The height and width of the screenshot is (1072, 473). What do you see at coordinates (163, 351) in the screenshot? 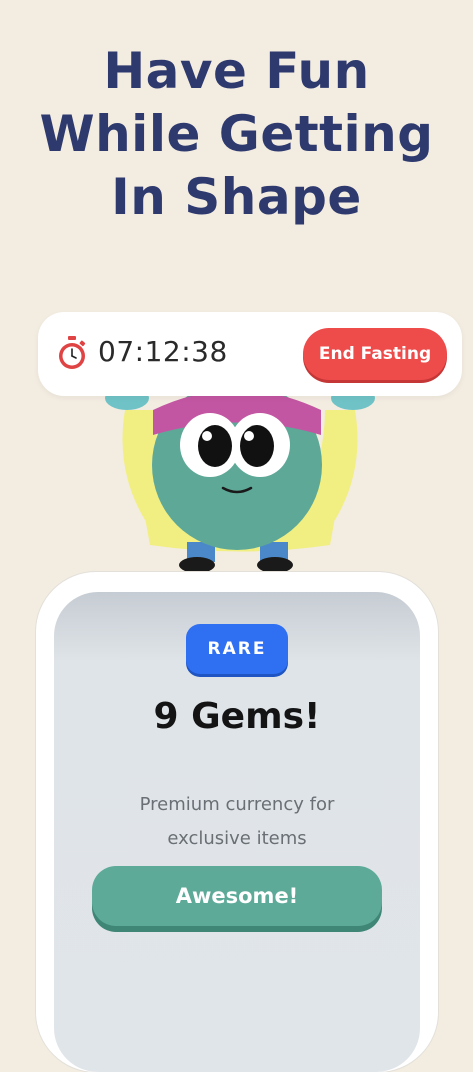
I see `elapsed-time: 07:12:38` at bounding box center [163, 351].